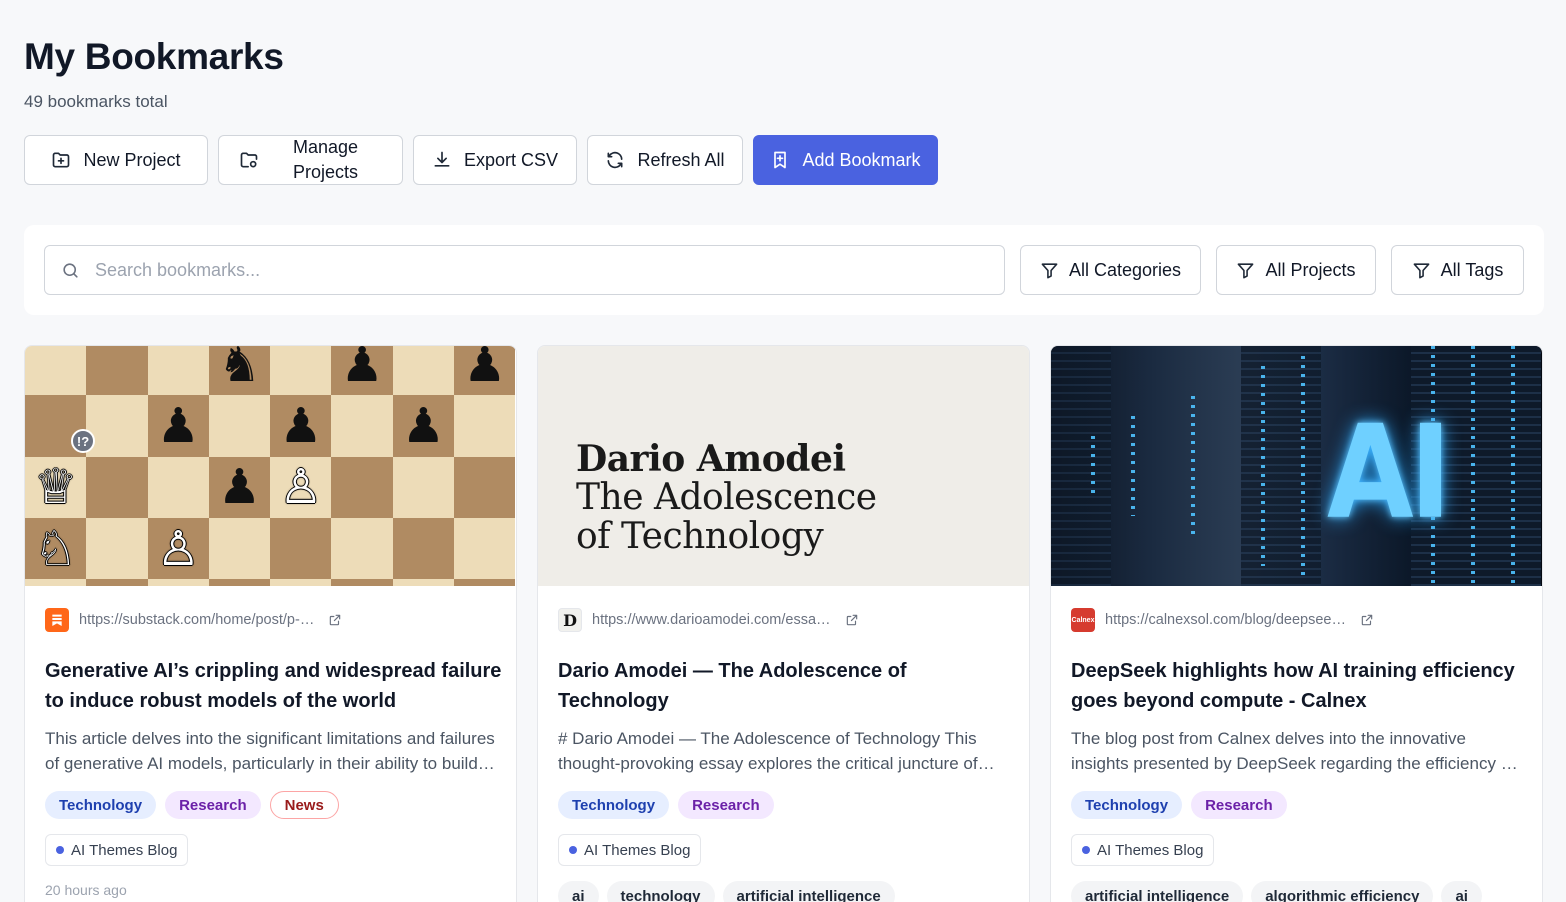 This screenshot has width=1566, height=902. I want to click on chess-square: ♕, so click(56, 487).